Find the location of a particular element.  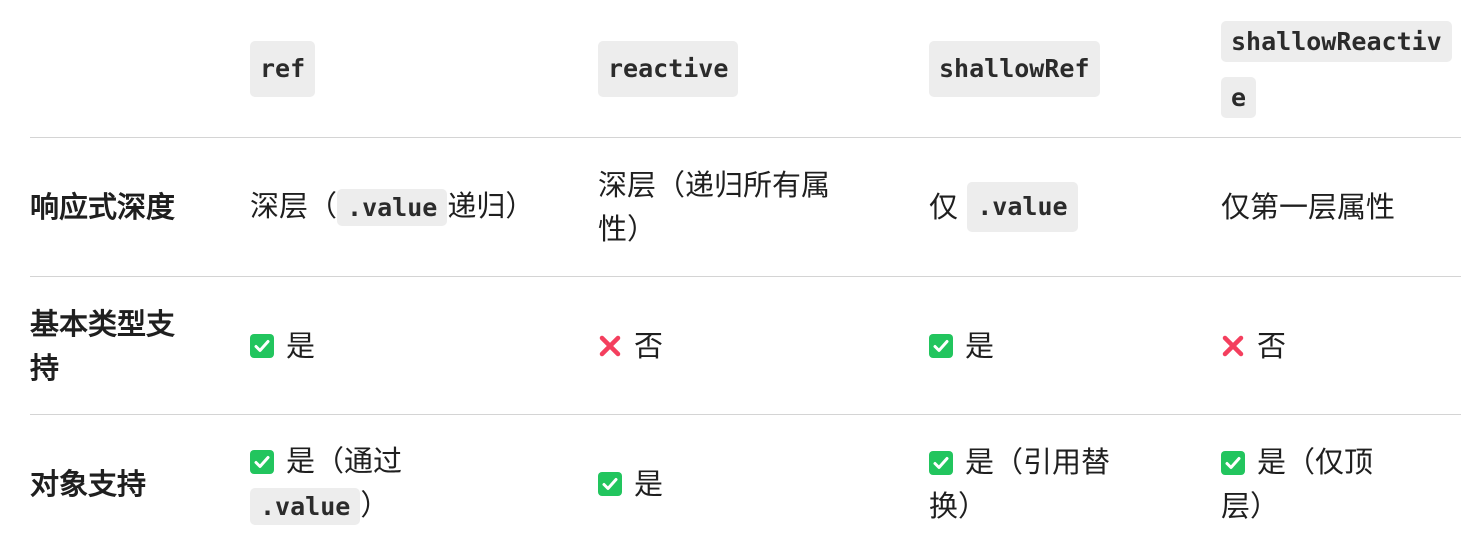

cell-text: ） is located at coordinates (375, 504).